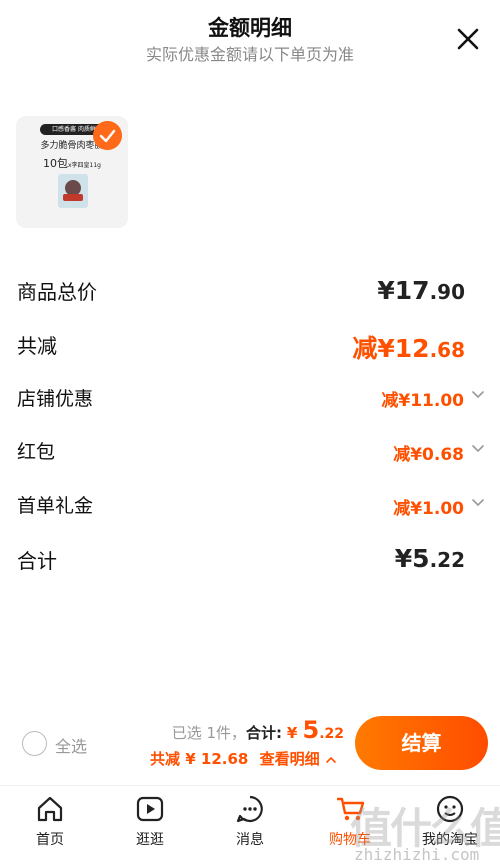 The height and width of the screenshot is (868, 500). Describe the element at coordinates (249, 809) in the screenshot. I see `message-icon` at that location.